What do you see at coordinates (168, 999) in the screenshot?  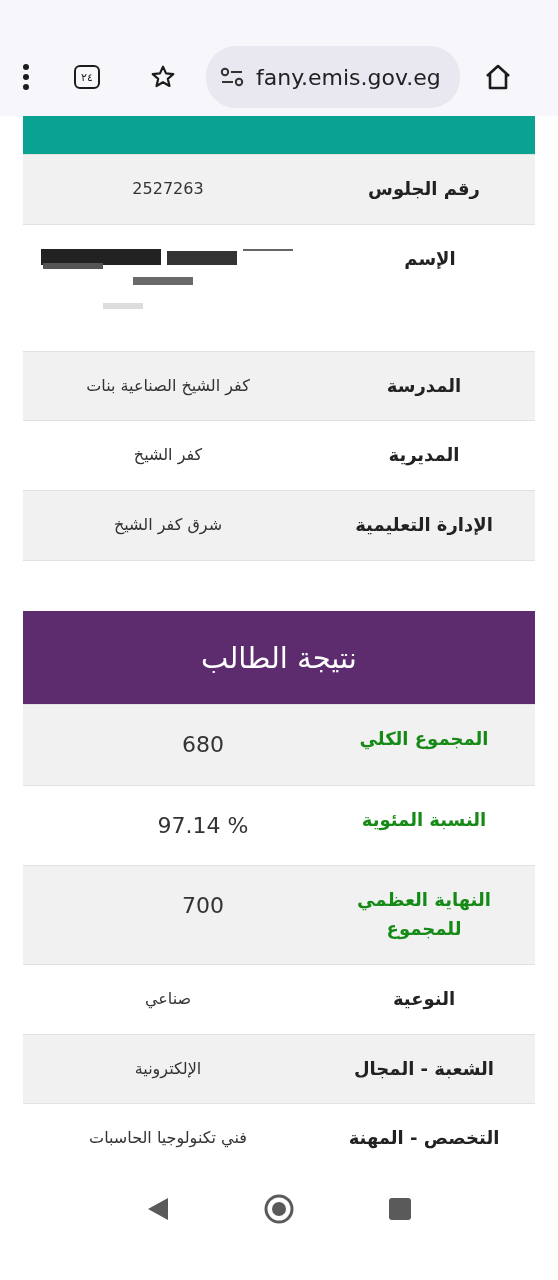 I see `row-value: صناعي` at bounding box center [168, 999].